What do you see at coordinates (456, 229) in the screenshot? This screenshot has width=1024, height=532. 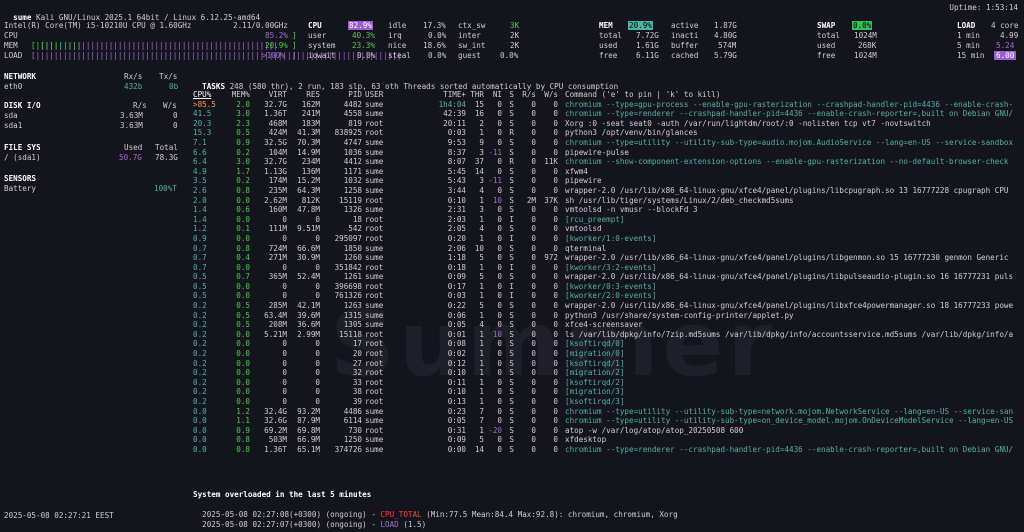 I see `process-time: 2:05` at bounding box center [456, 229].